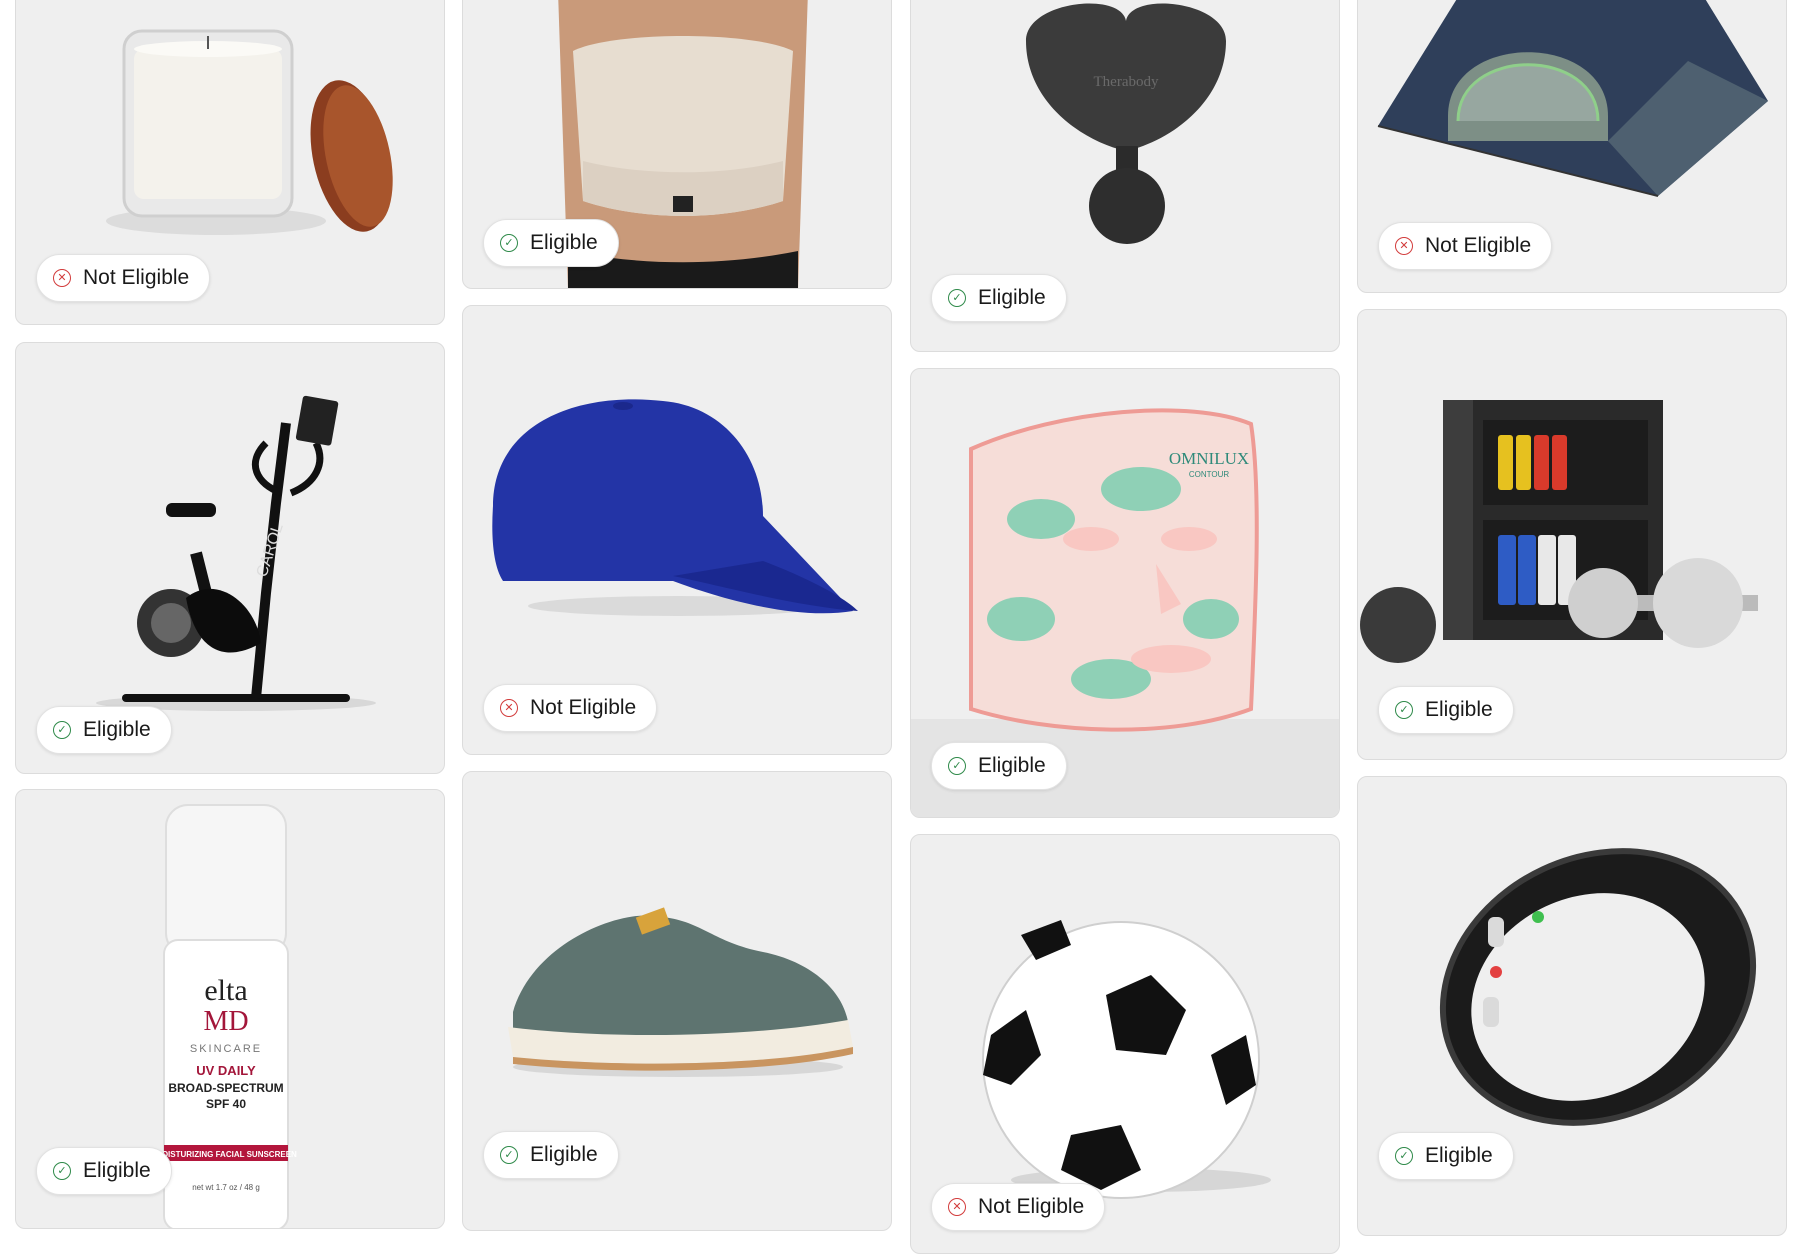 This screenshot has width=1800, height=1254. I want to click on product-card-led-mask: OMNILUX CONTOUR ✓ Eligible, so click(1125, 593).